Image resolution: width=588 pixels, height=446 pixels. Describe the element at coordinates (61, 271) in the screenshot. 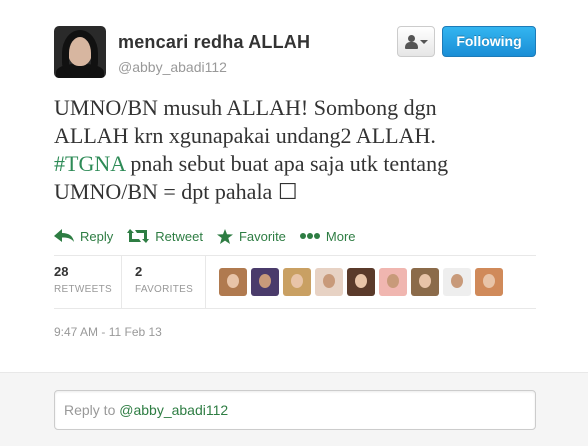

I see `retweets-count: 28` at that location.